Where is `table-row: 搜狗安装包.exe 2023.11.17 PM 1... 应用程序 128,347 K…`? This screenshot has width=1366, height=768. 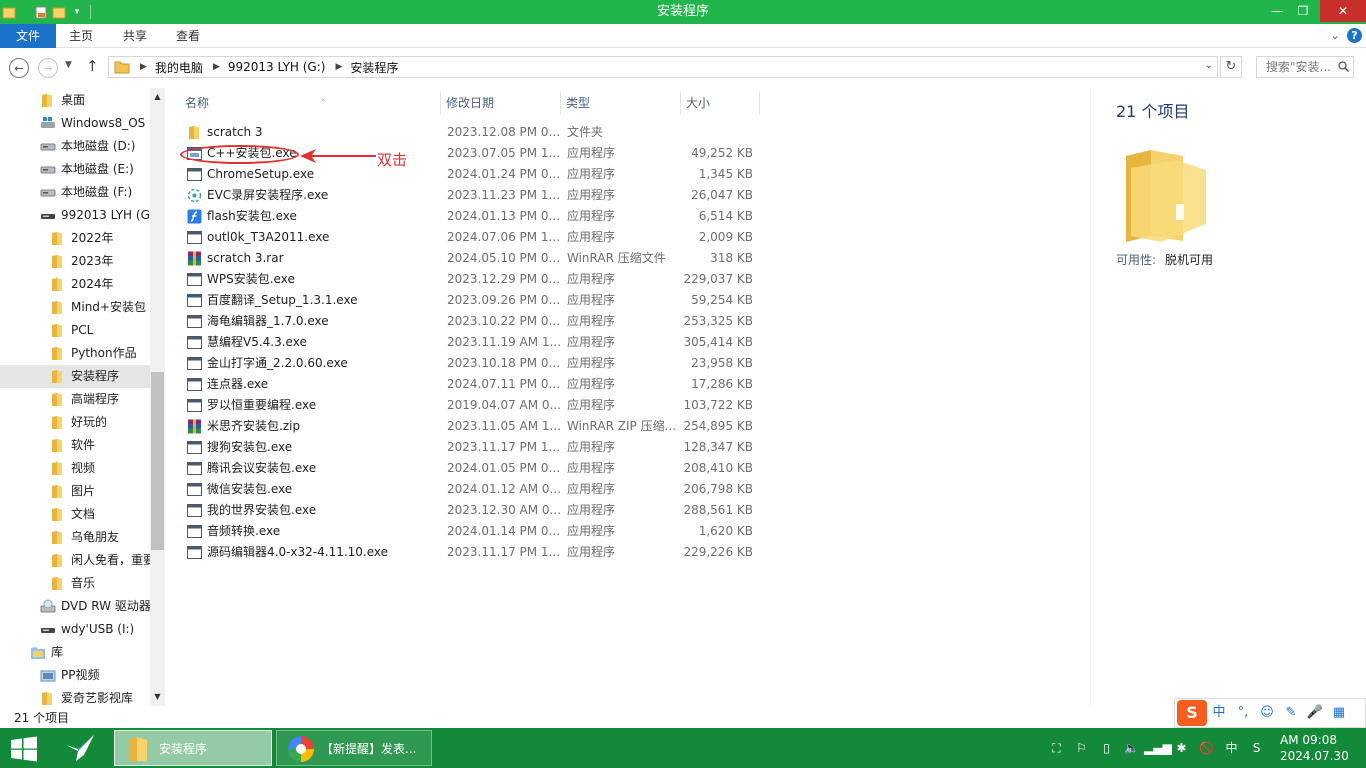 table-row: 搜狗安装包.exe 2023.11.17 PM 1... 应用程序 128,347 K… is located at coordinates (470, 447).